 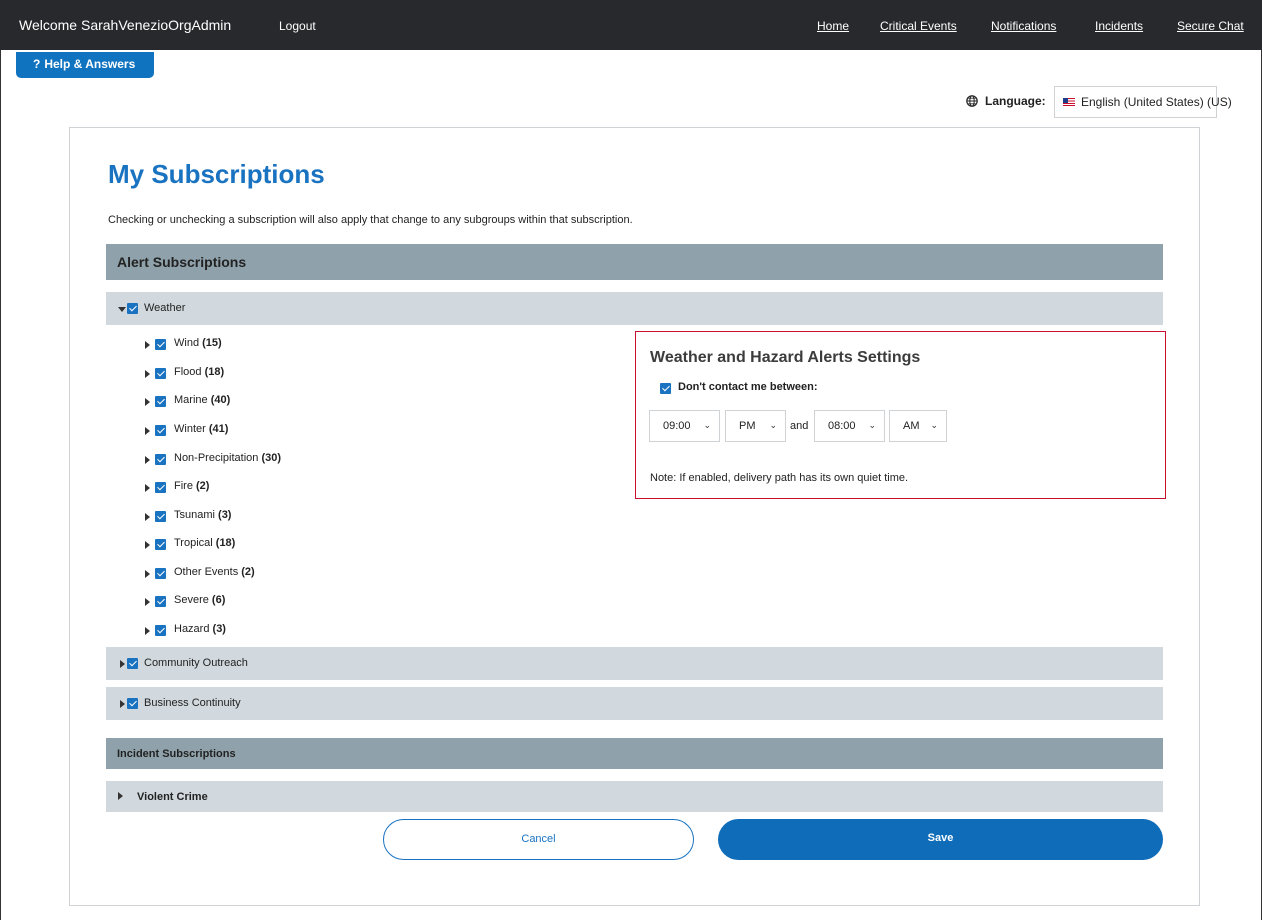 What do you see at coordinates (199, 372) in the screenshot?
I see `subgroup-label: Flood (18)` at bounding box center [199, 372].